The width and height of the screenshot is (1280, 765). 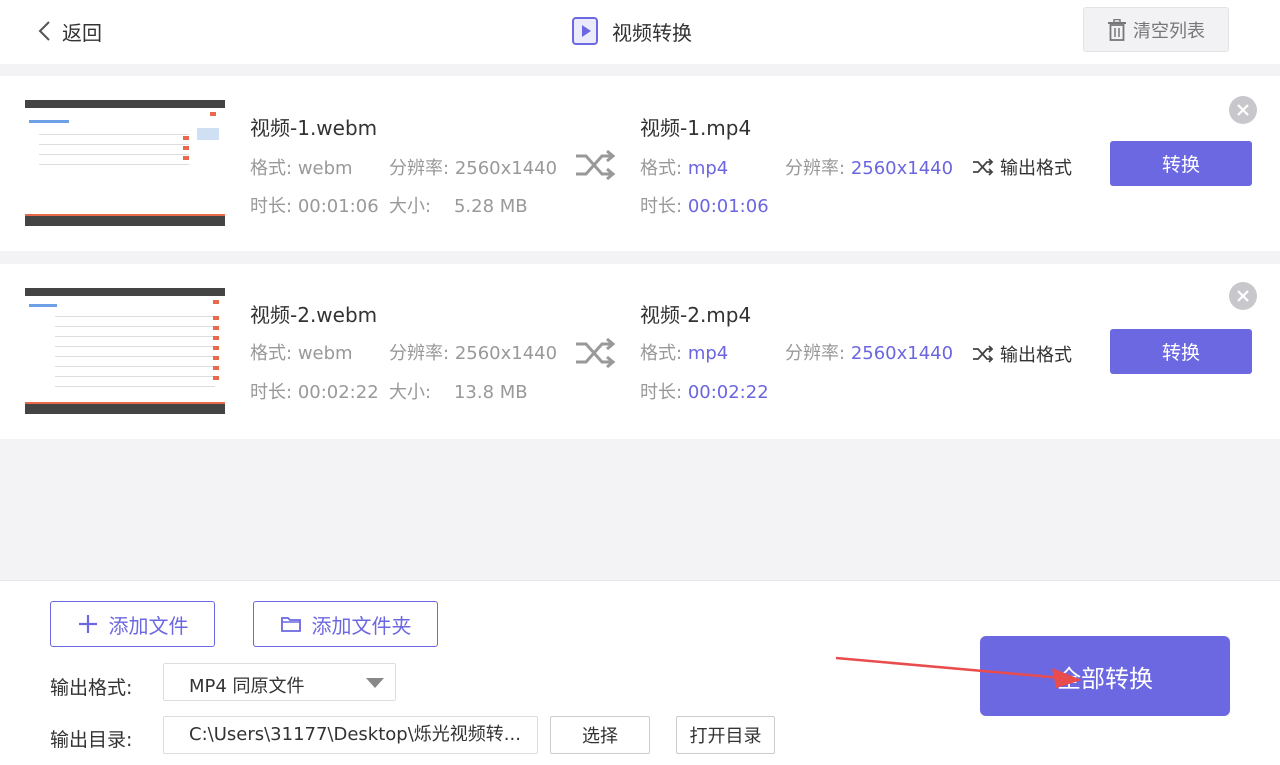 What do you see at coordinates (458, 206) in the screenshot?
I see `source-size: 大小: 5.28 MB` at bounding box center [458, 206].